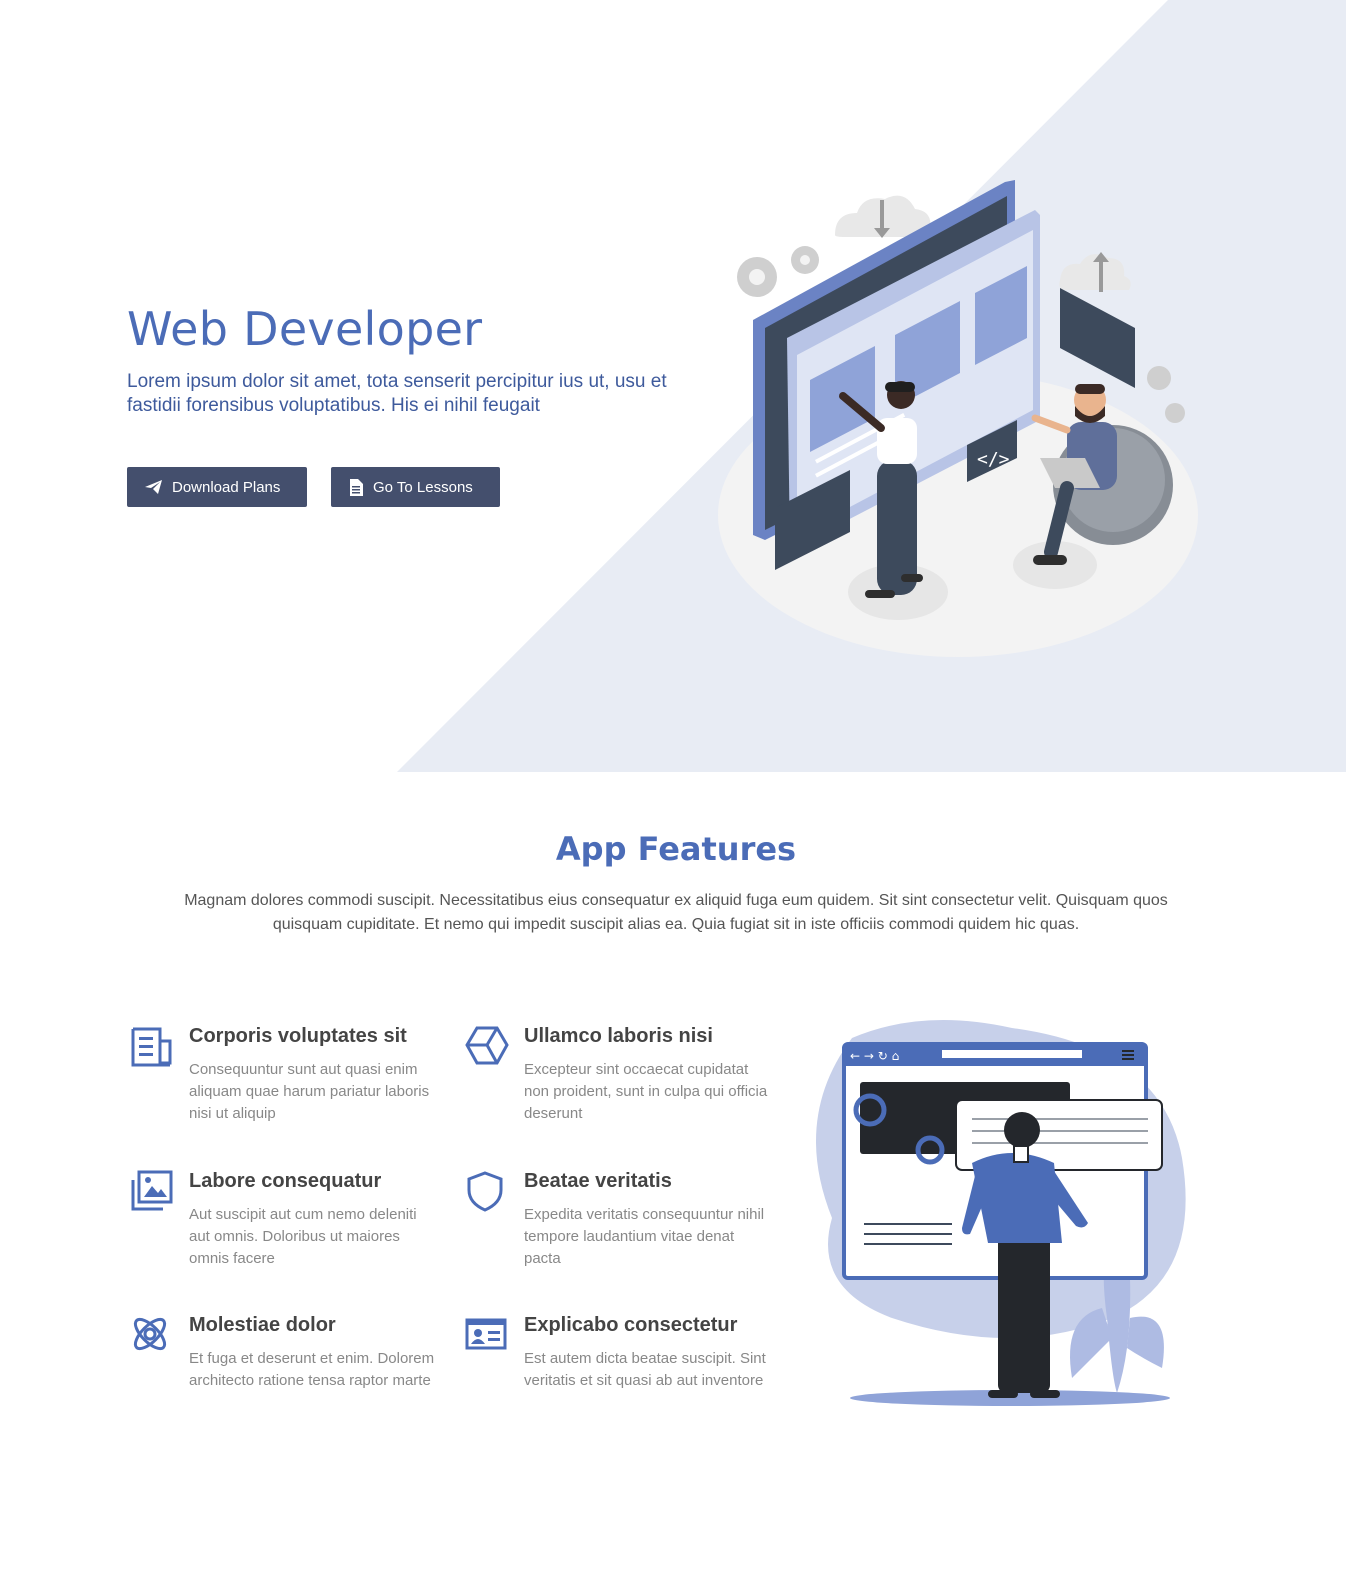 The image size is (1360, 1584). What do you see at coordinates (676, 849) in the screenshot?
I see `features-title: App Features` at bounding box center [676, 849].